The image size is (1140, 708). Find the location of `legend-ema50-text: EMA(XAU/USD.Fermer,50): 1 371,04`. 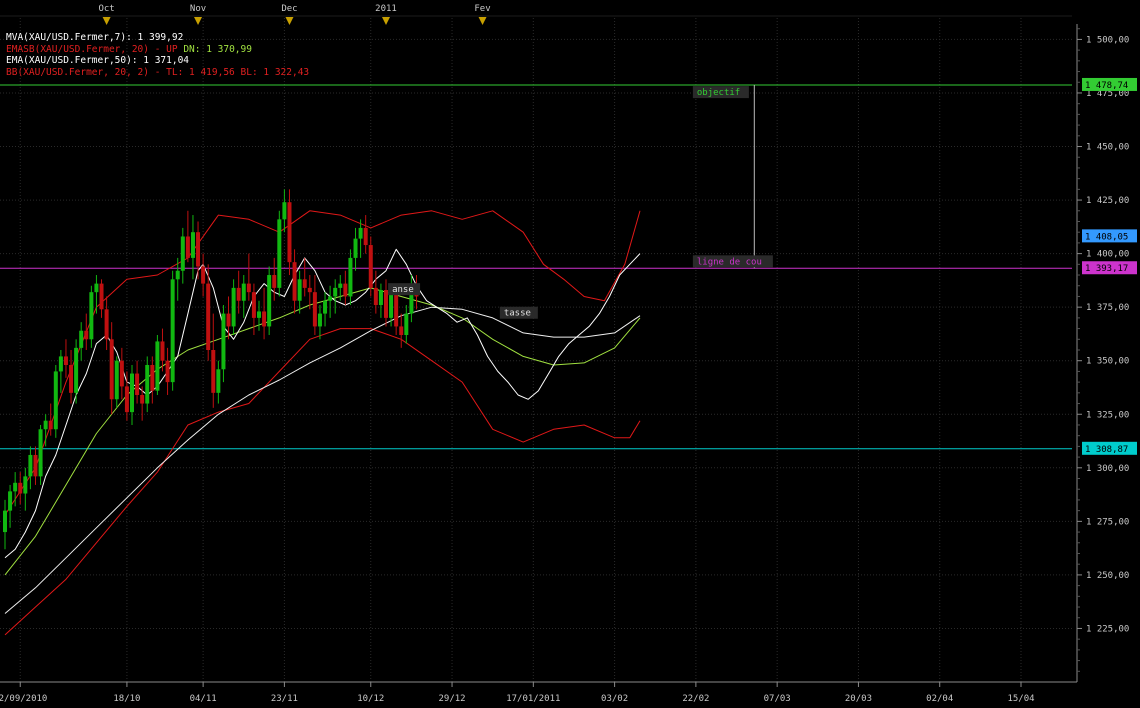

legend-ema50-text: EMA(XAU/USD.Fermer,50): 1 371,04 is located at coordinates (98, 60).